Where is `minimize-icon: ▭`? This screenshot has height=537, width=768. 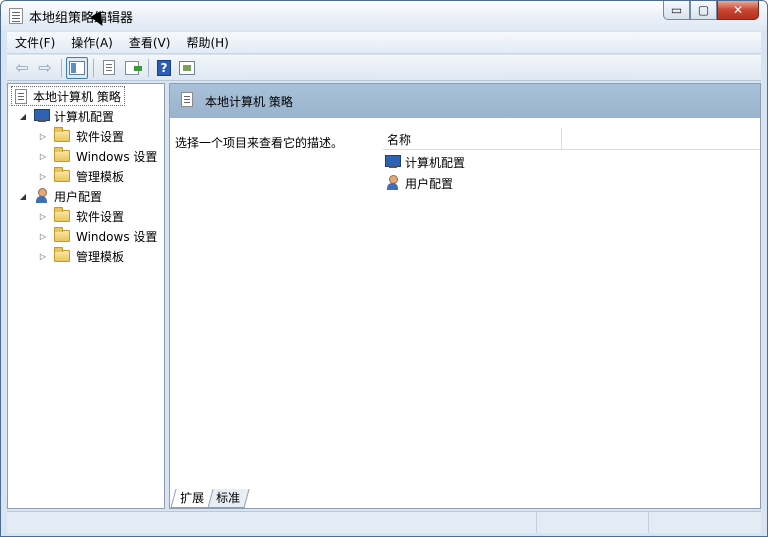 minimize-icon: ▭ is located at coordinates (676, 10).